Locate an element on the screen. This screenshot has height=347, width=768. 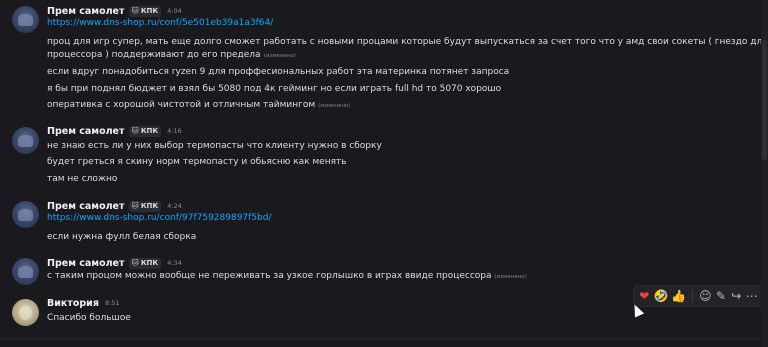
scrollbar-thumb is located at coordinates (764, 100).